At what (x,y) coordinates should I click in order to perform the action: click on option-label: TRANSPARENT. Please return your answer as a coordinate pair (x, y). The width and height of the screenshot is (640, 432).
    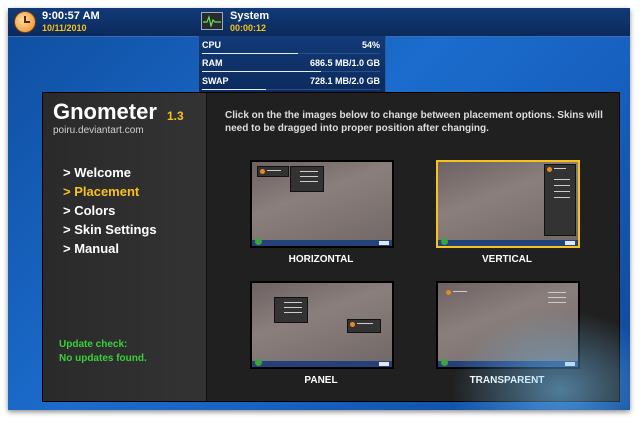
    Looking at the image, I should click on (507, 380).